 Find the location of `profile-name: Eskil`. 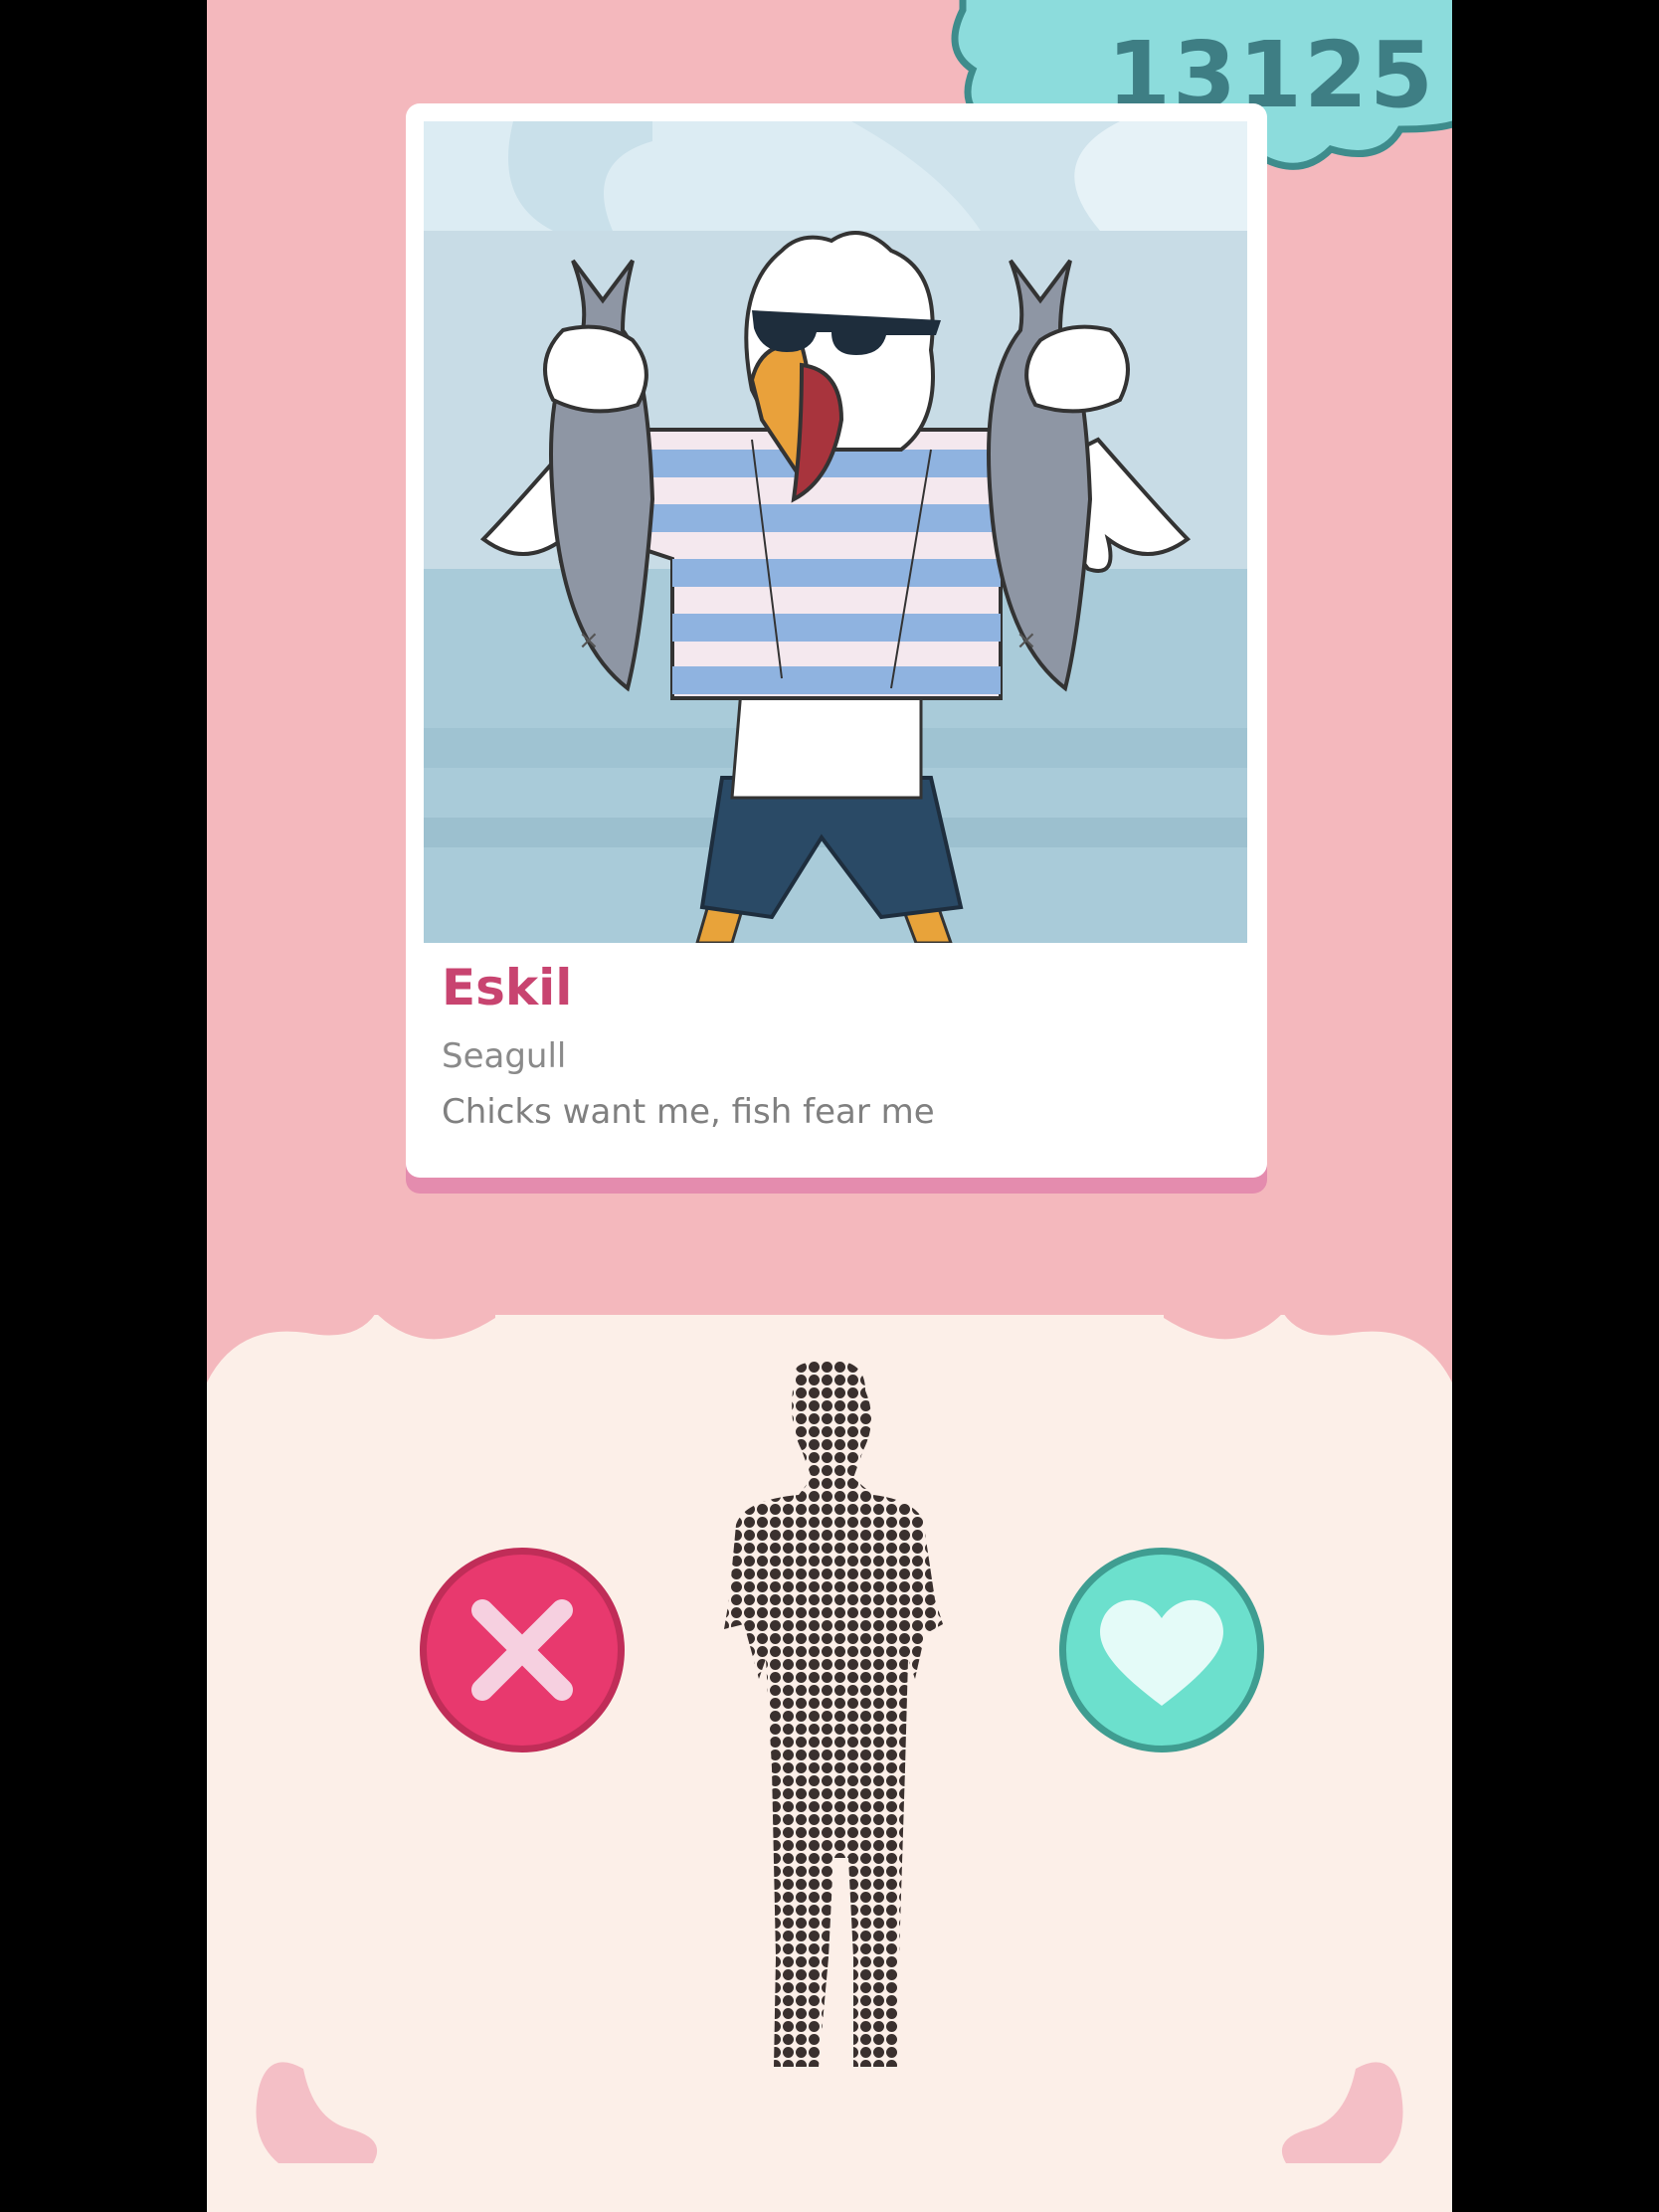

profile-name: Eskil is located at coordinates (507, 987).